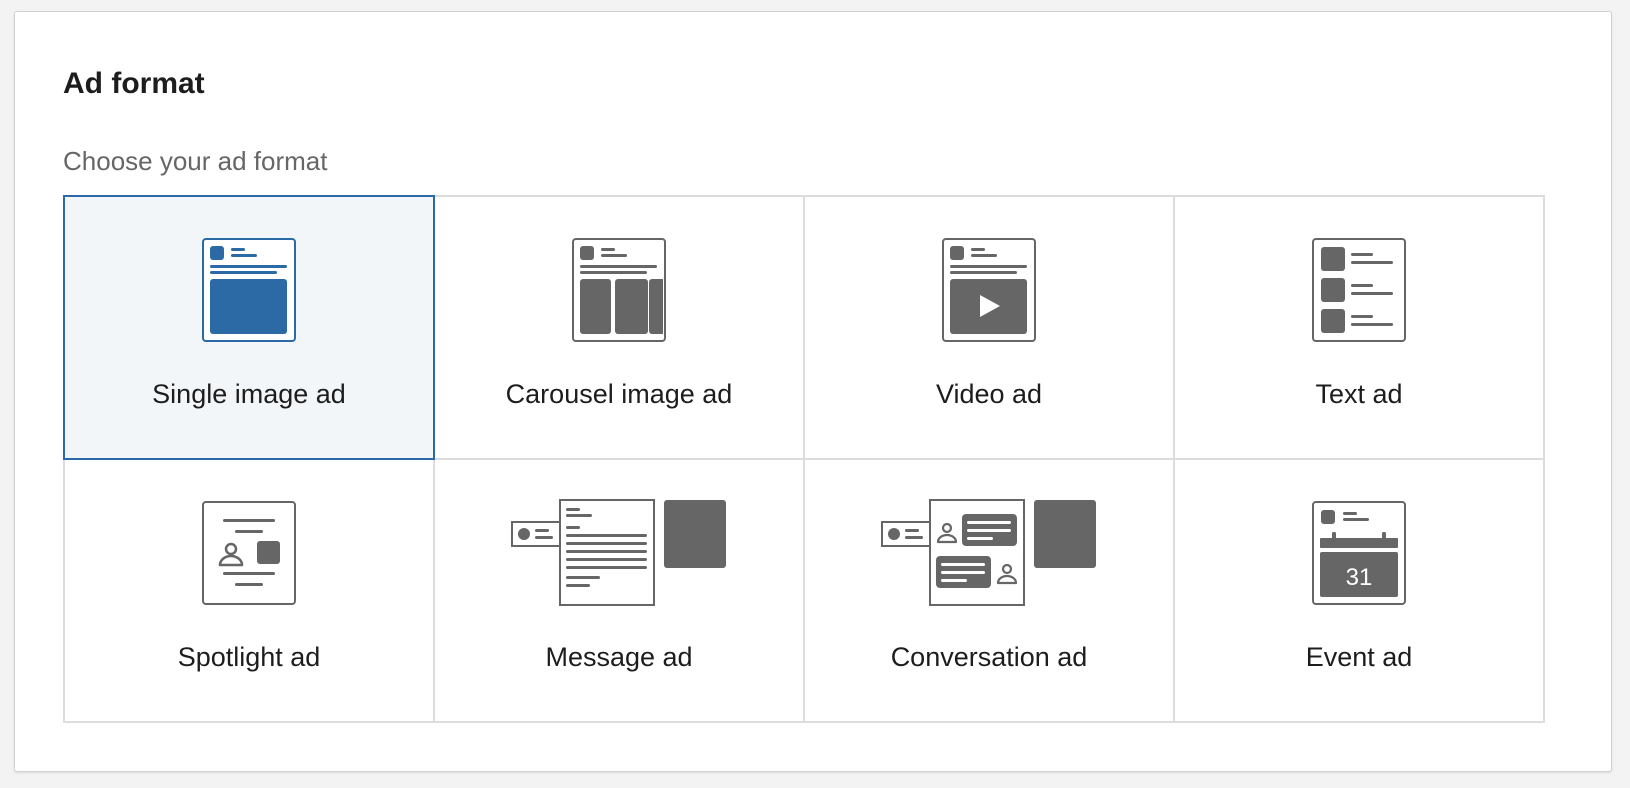 The height and width of the screenshot is (788, 1630). Describe the element at coordinates (1359, 553) in the screenshot. I see `event-ad-icon: 31` at that location.